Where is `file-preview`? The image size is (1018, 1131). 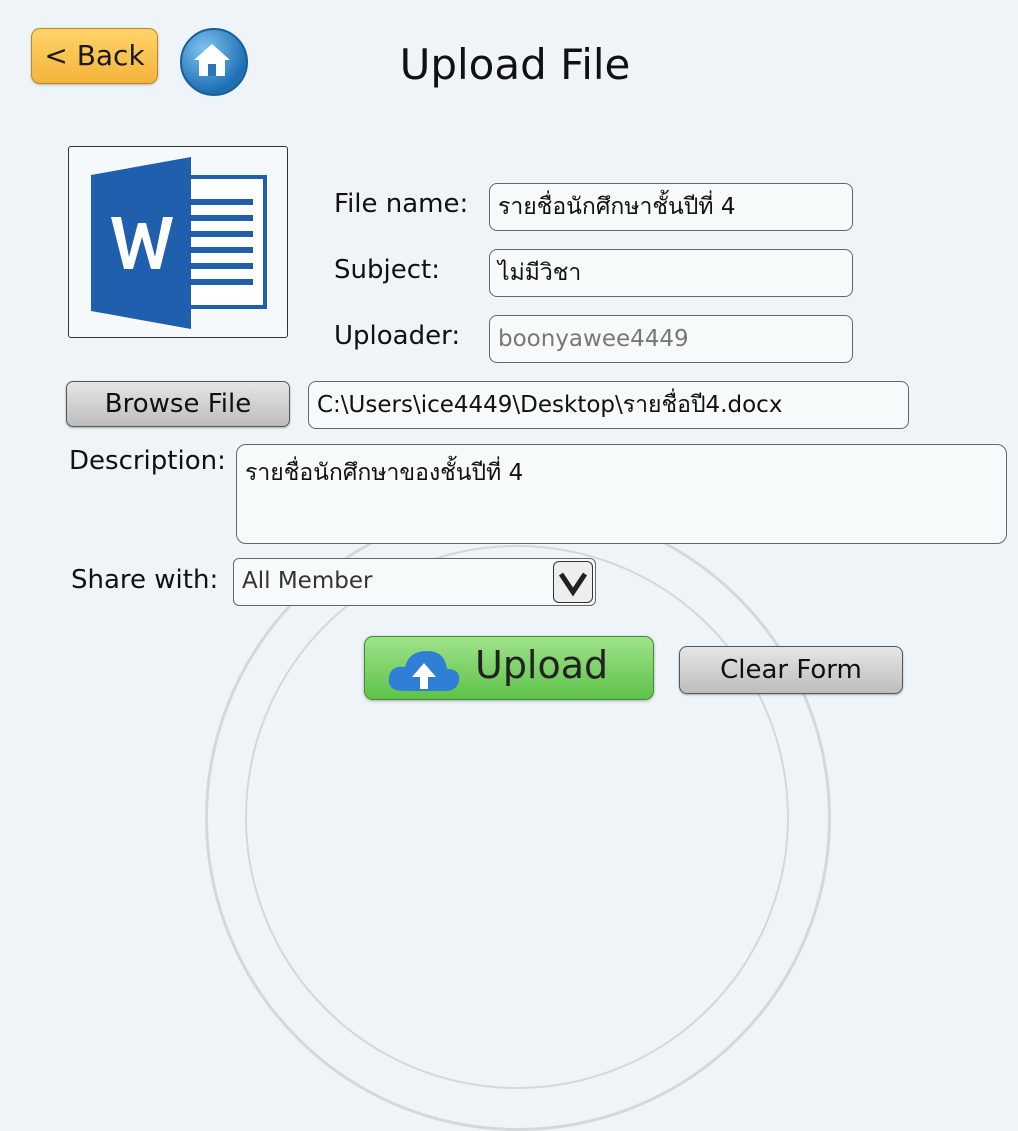
file-preview is located at coordinates (178, 242).